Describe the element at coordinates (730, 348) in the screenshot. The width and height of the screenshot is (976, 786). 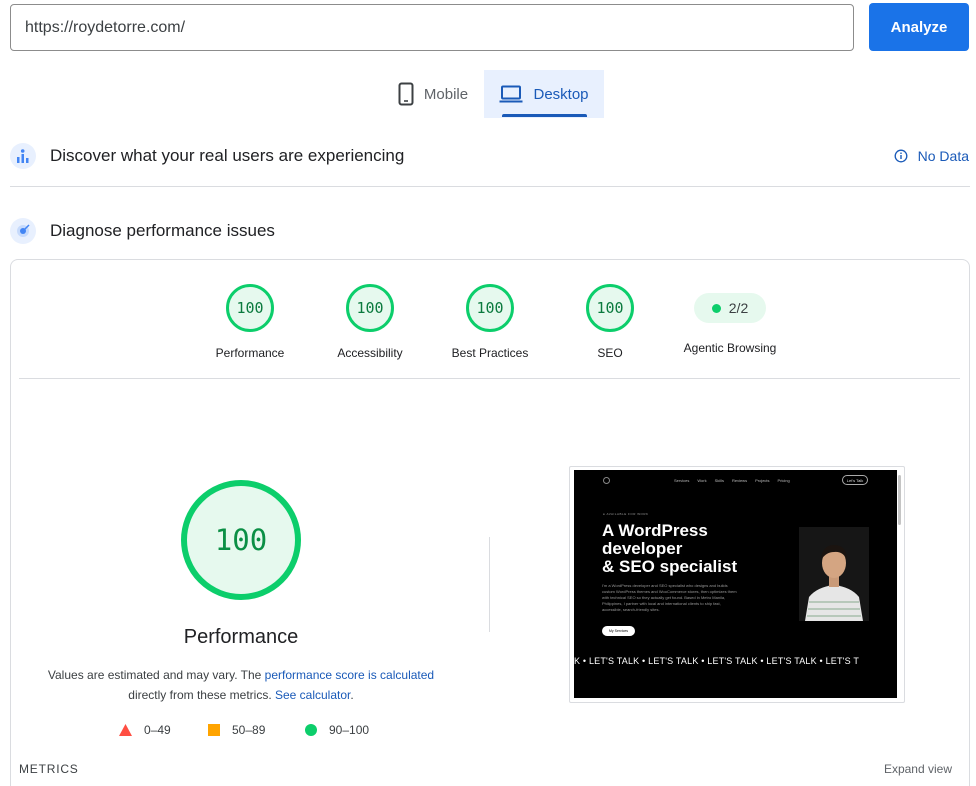
I see `agentic-label: Agentic Browsing` at that location.